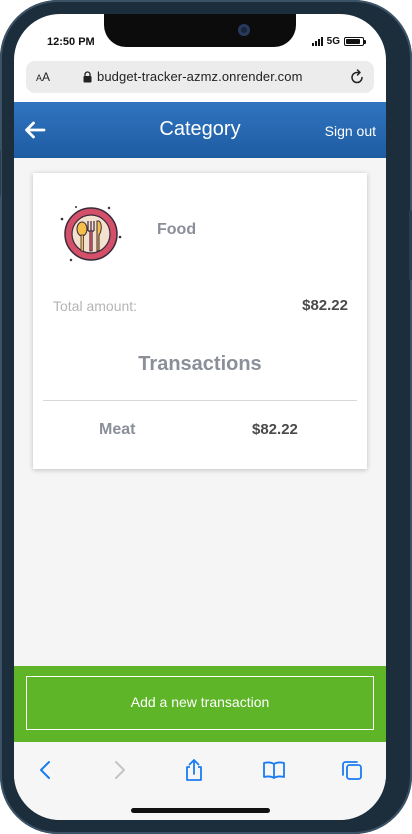 This screenshot has width=412, height=834. Describe the element at coordinates (0, 173) in the screenshot. I see `volume-button` at that location.